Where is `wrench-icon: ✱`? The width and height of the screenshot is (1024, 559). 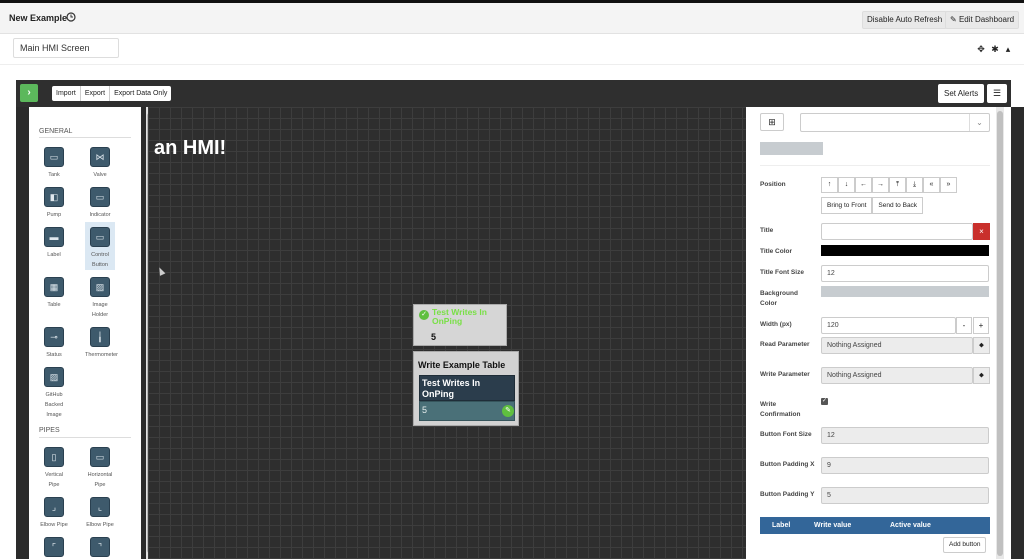
wrench-icon: ✱ is located at coordinates (995, 49).